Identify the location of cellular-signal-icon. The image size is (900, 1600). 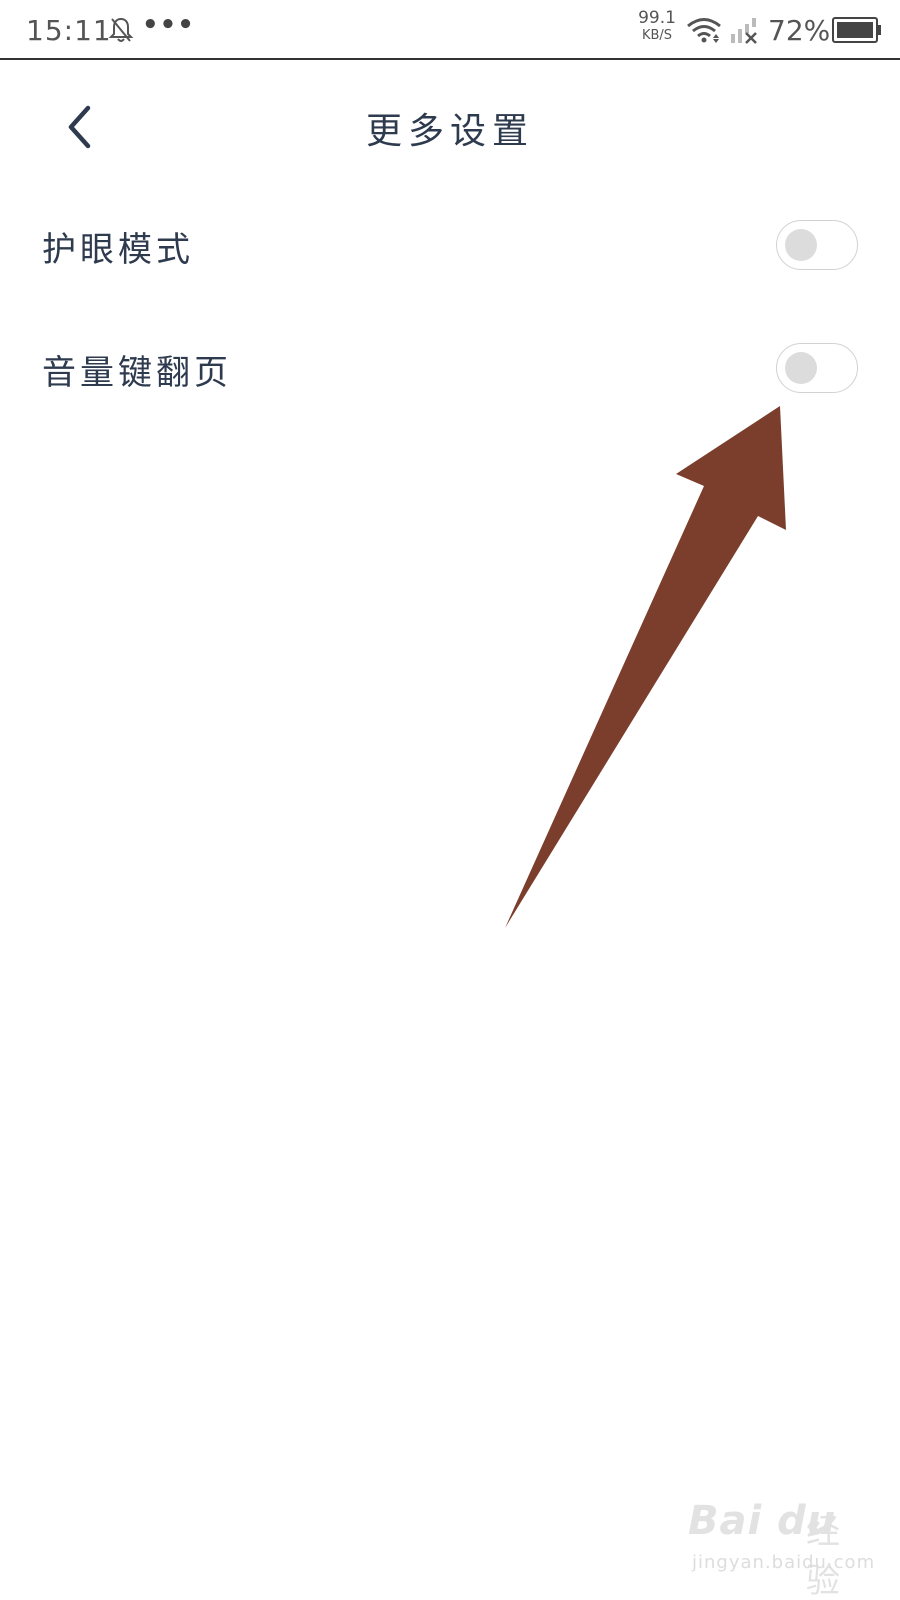
(744, 31).